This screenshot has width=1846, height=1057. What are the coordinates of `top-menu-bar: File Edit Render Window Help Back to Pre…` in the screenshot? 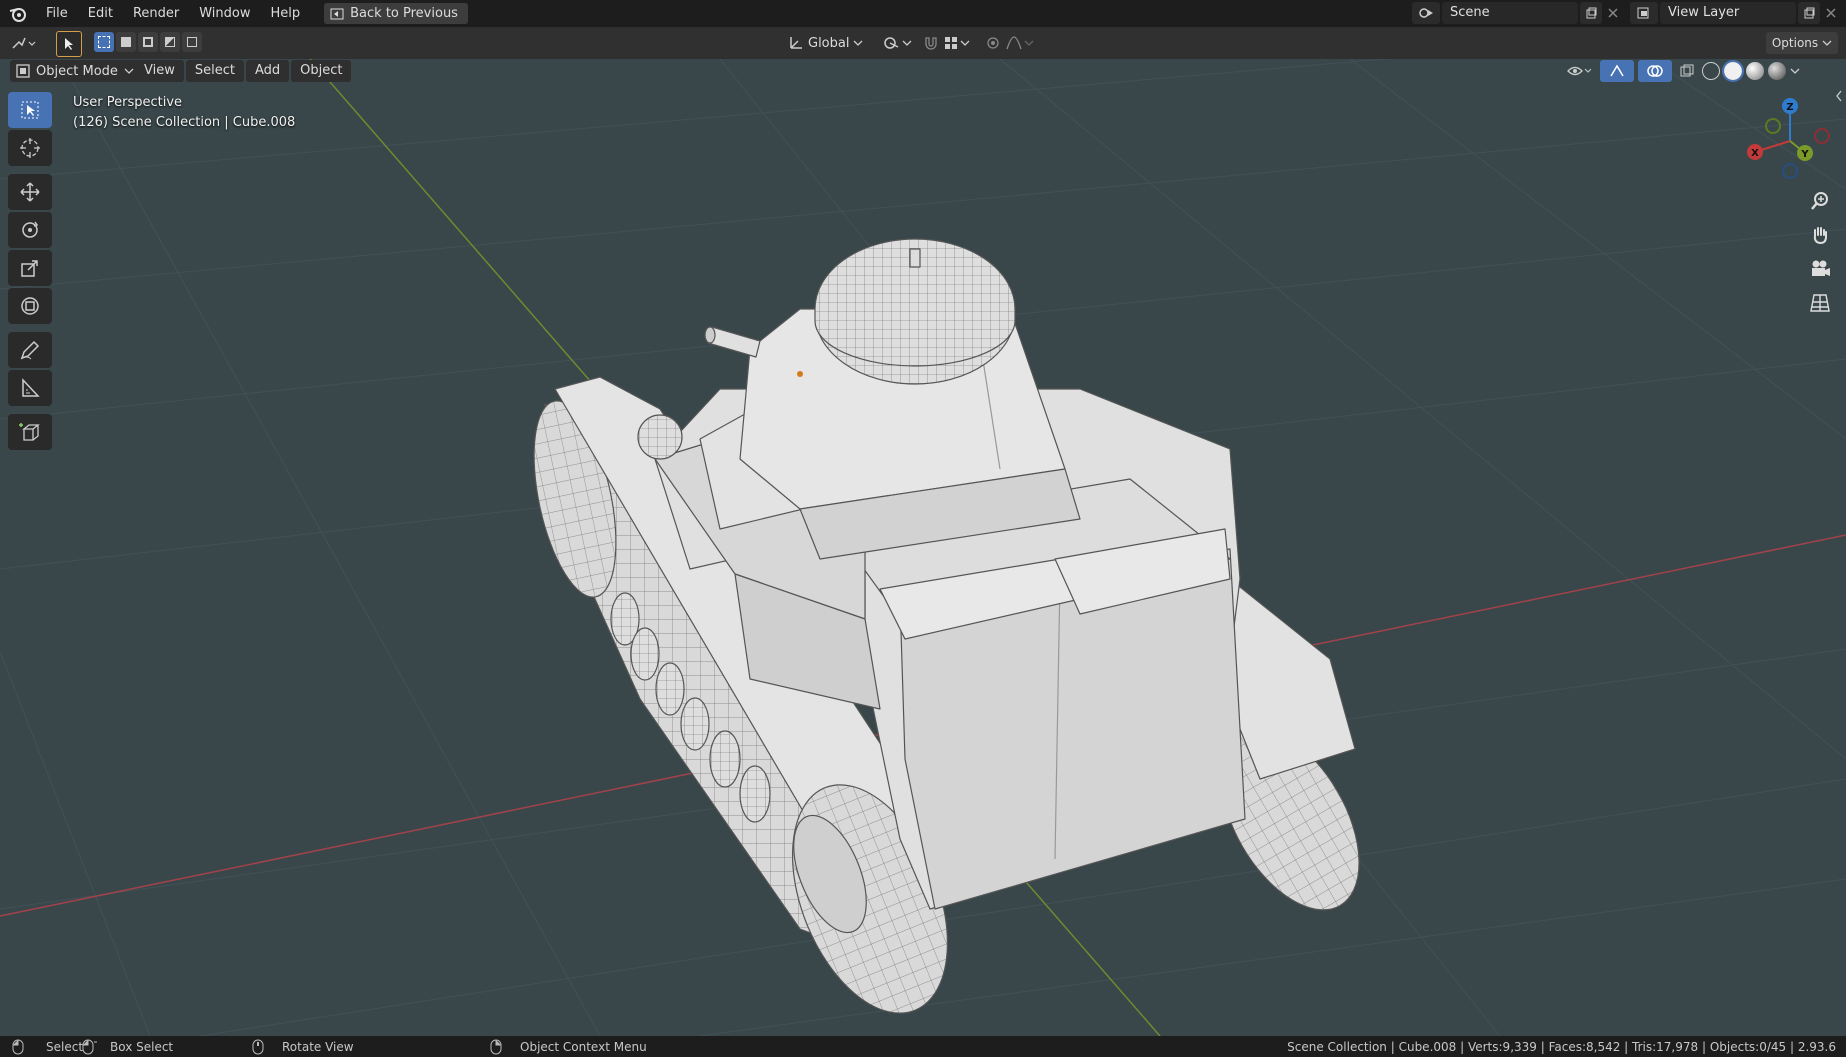 It's located at (923, 13).